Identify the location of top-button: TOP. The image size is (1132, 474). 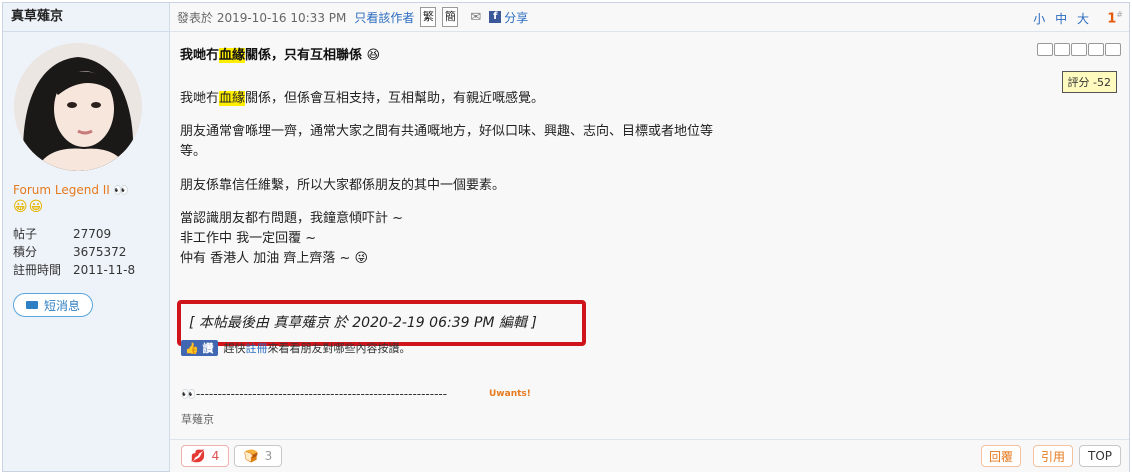
(1100, 456).